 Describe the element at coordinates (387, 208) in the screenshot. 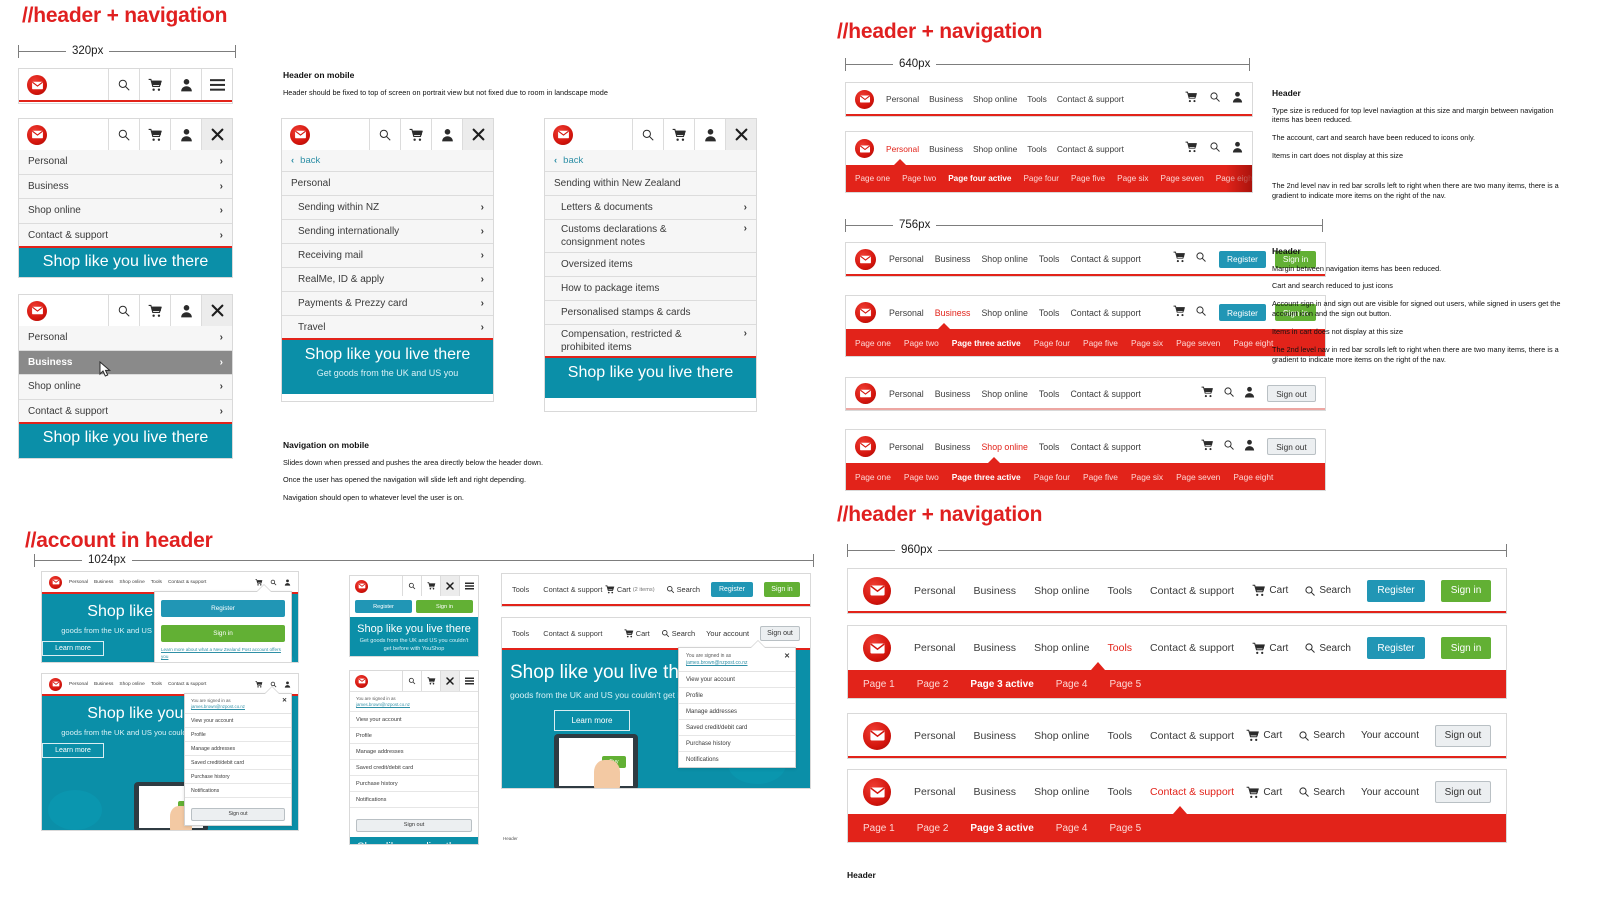

I see `mobile-nav-item: Sending within NZ ›` at that location.